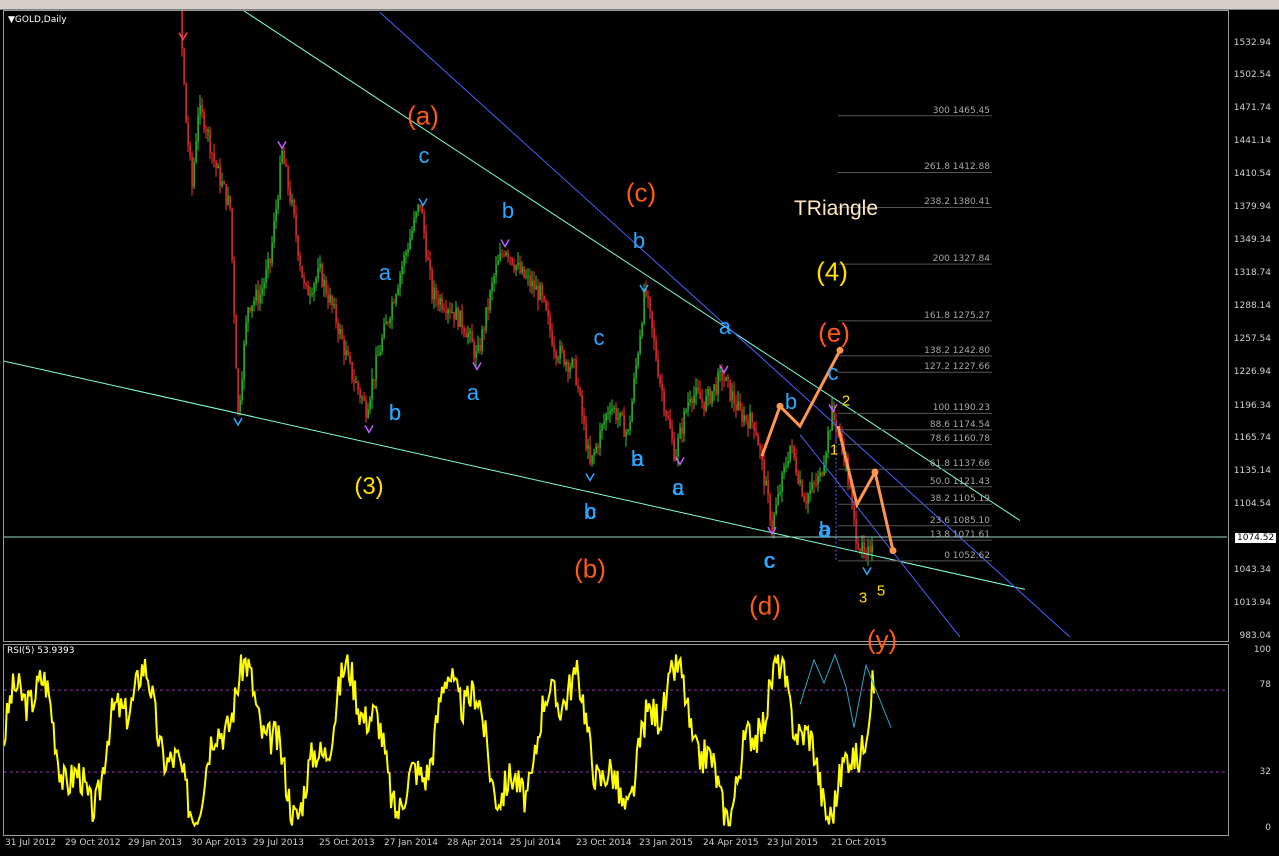 The width and height of the screenshot is (1279, 856). Describe the element at coordinates (882, 639) in the screenshot. I see `wave-label-orange: (y)` at that location.